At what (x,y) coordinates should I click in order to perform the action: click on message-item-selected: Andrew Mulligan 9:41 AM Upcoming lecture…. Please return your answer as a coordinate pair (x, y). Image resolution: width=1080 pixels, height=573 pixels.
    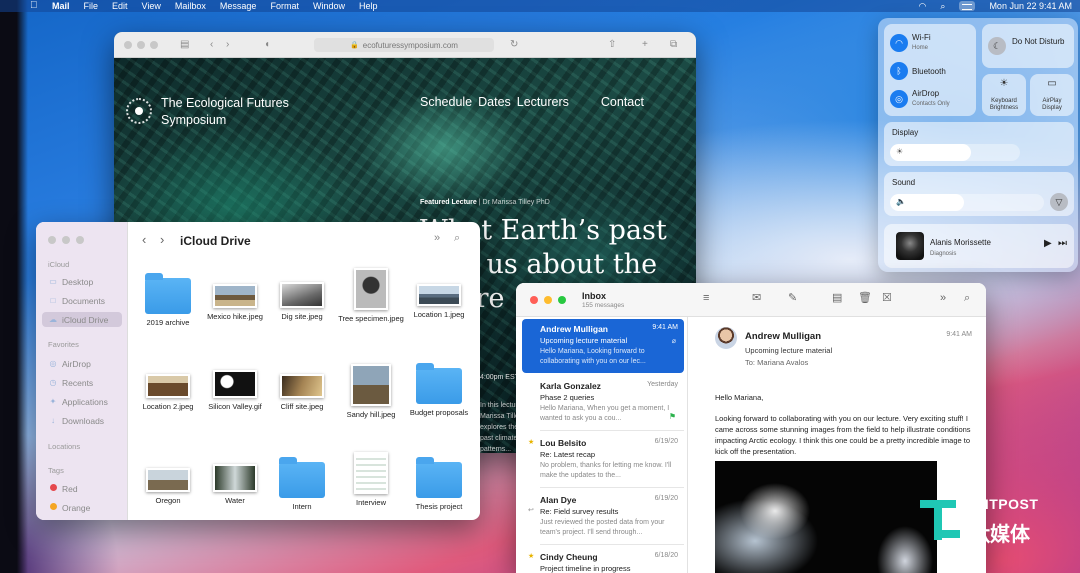
    Looking at the image, I should click on (603, 346).